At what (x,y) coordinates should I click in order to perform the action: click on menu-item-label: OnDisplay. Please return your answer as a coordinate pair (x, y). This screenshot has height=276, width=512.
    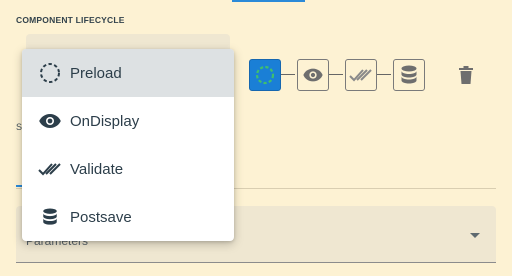
    Looking at the image, I should click on (105, 121).